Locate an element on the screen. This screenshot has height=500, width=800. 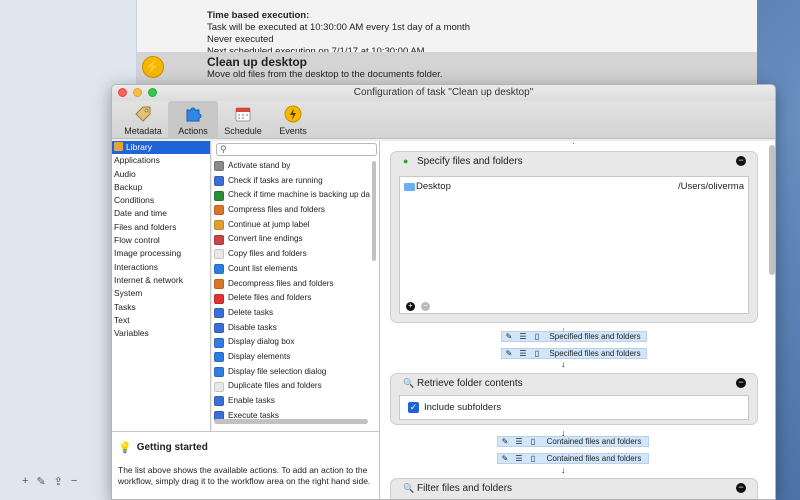
add-icon: + is located at coordinates (25, 481).